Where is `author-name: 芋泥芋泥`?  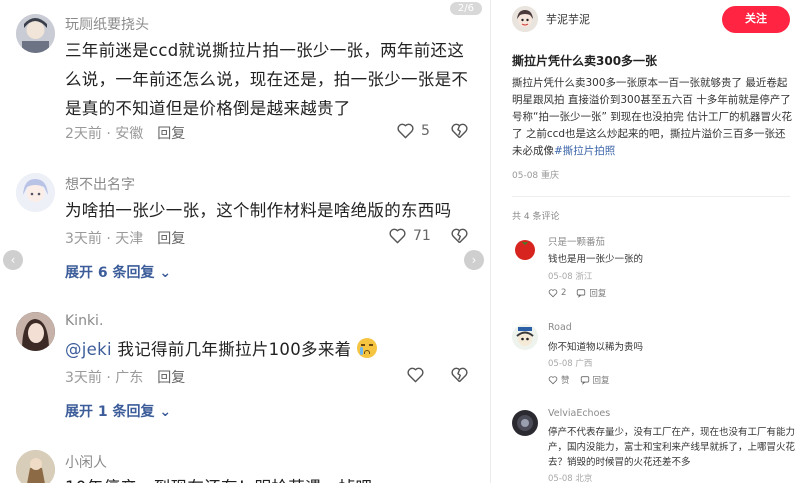
author-name: 芋泥芋泥 is located at coordinates (568, 19).